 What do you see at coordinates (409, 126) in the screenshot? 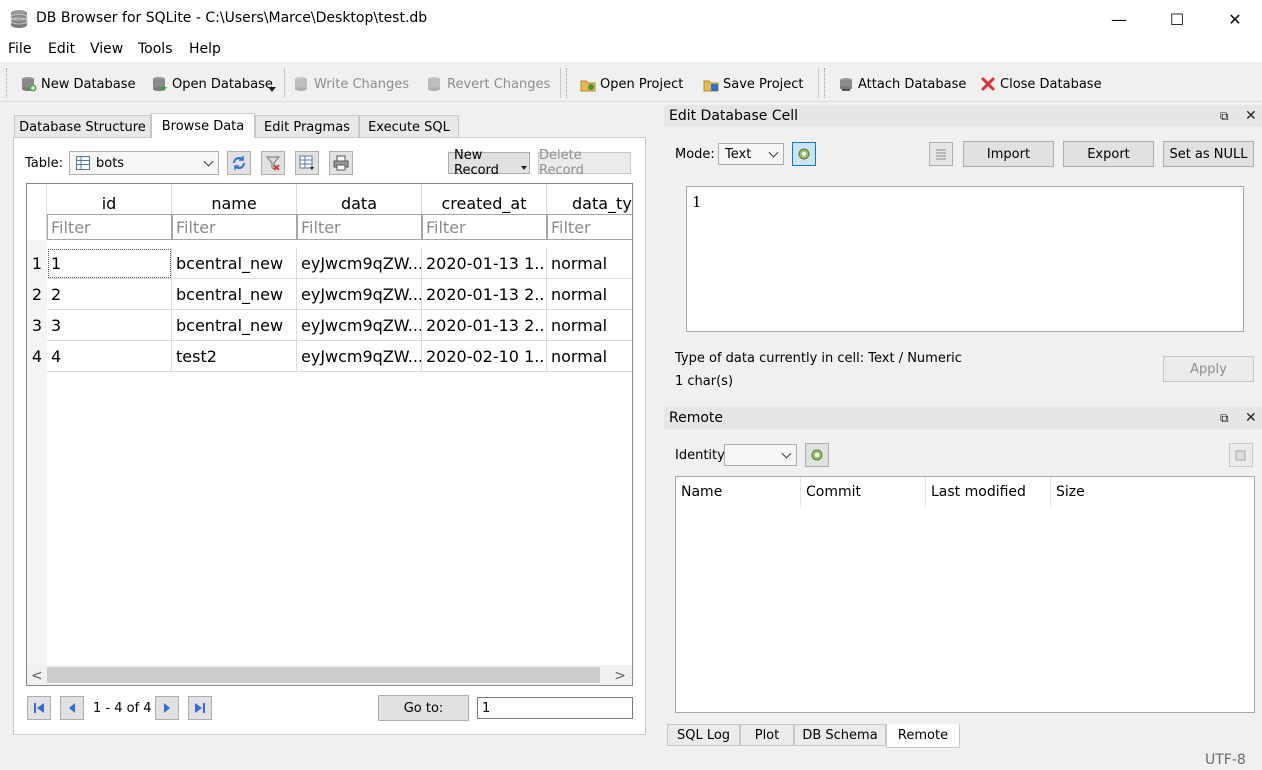
I see `tab-execute-sql: Execute SQL` at bounding box center [409, 126].